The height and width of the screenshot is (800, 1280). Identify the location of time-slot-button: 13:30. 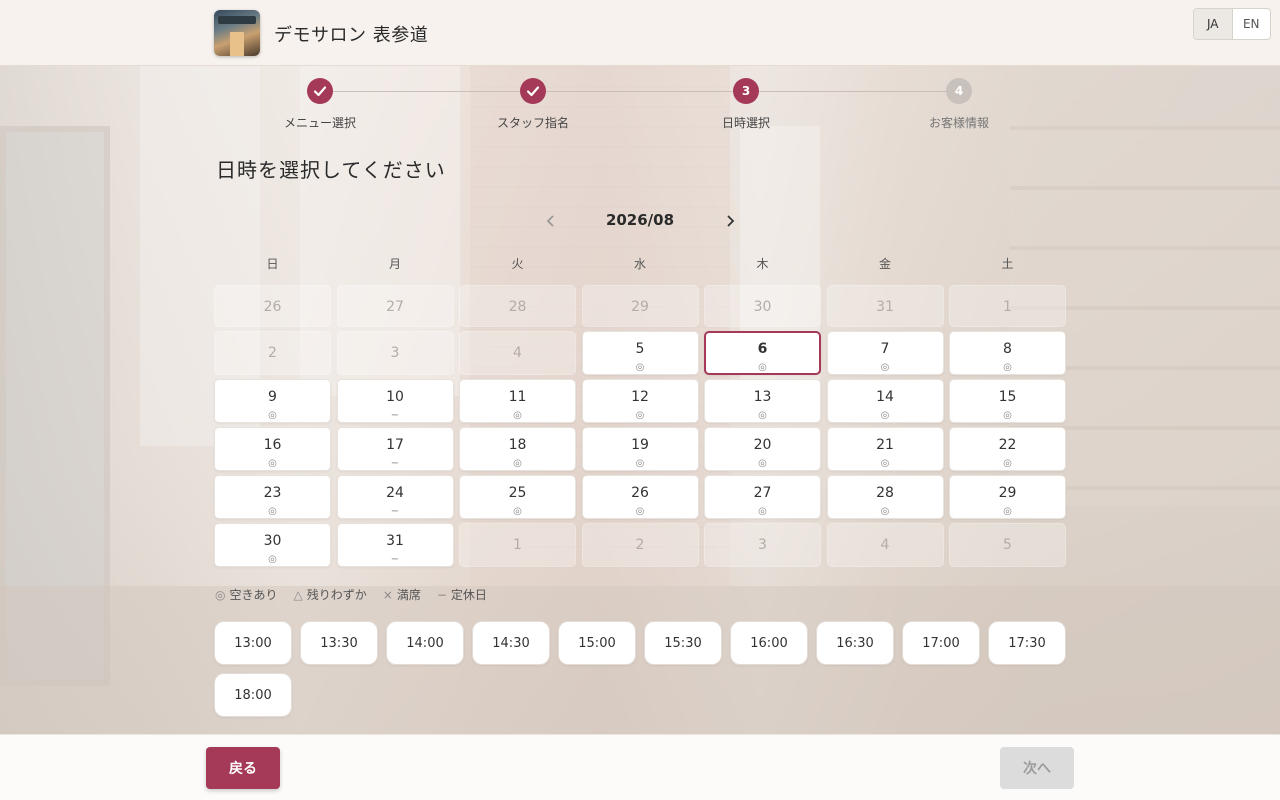
(339, 643).